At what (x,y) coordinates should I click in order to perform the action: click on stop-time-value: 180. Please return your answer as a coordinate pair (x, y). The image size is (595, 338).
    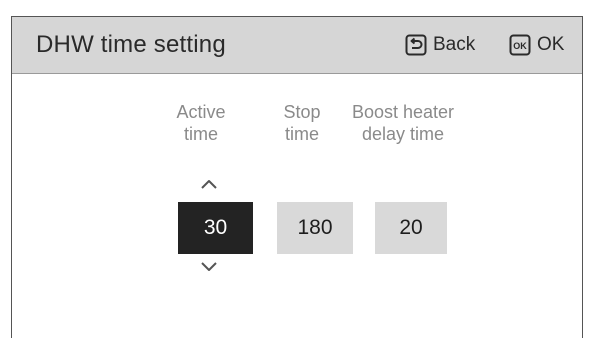
    Looking at the image, I should click on (315, 228).